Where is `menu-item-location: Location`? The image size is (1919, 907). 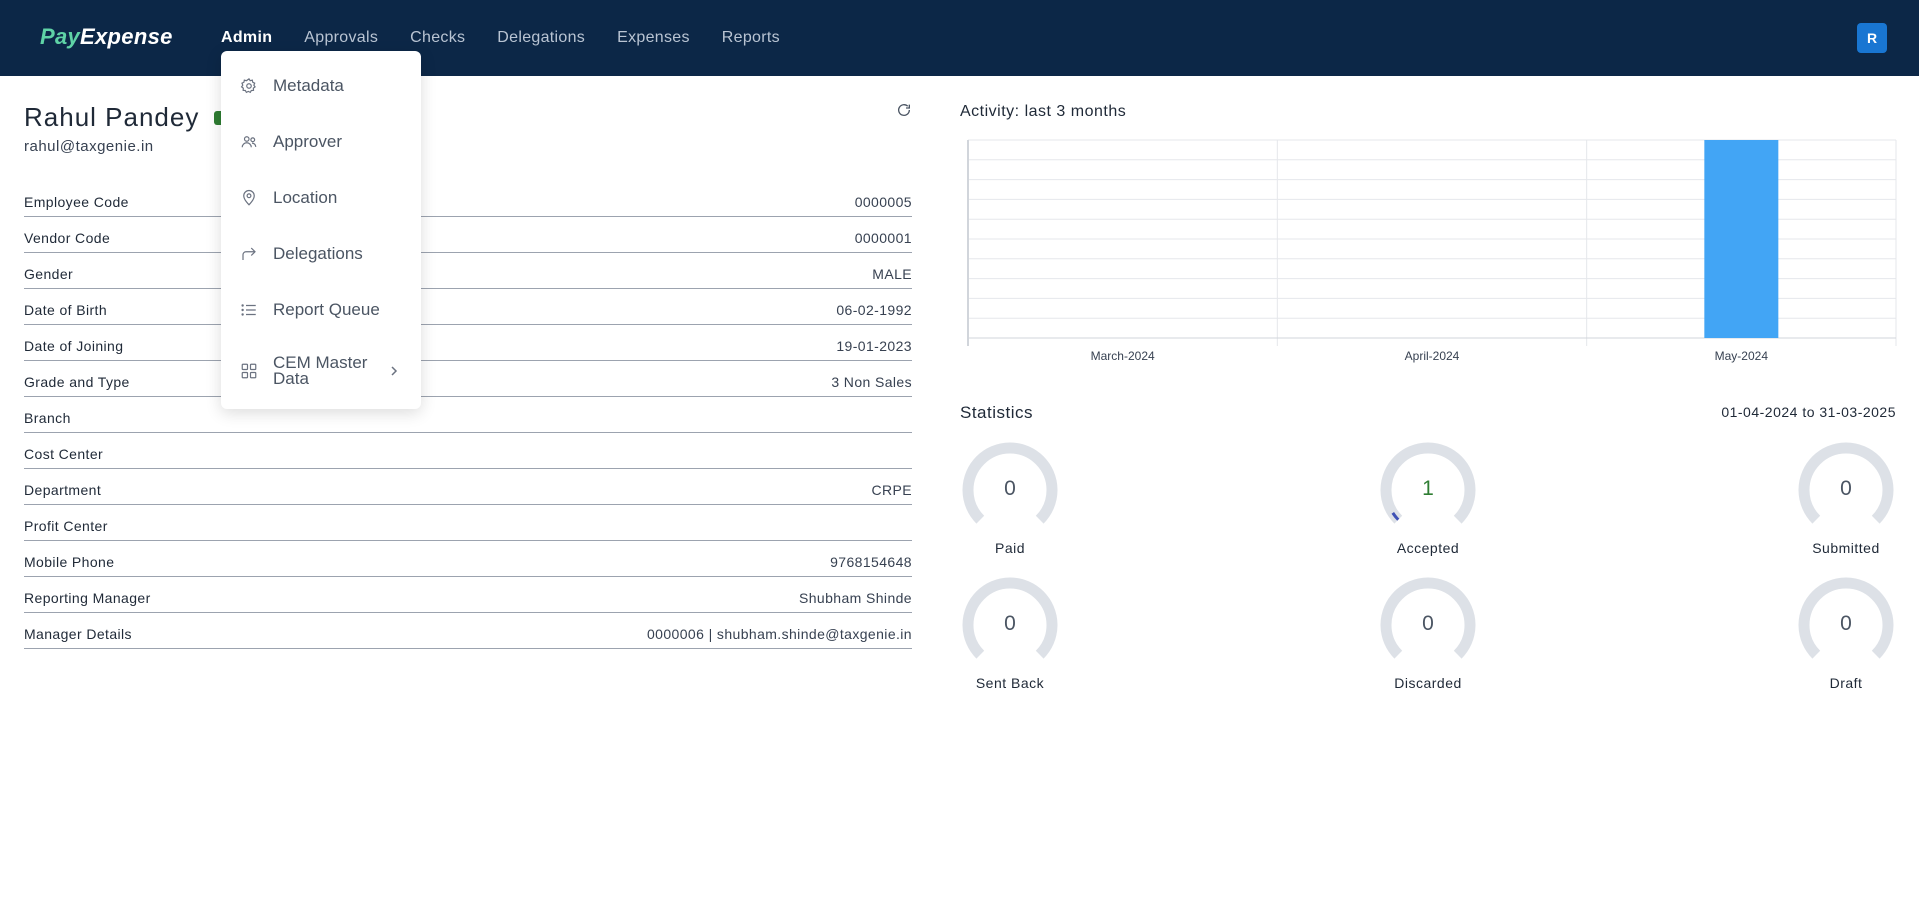
menu-item-location: Location is located at coordinates (321, 198).